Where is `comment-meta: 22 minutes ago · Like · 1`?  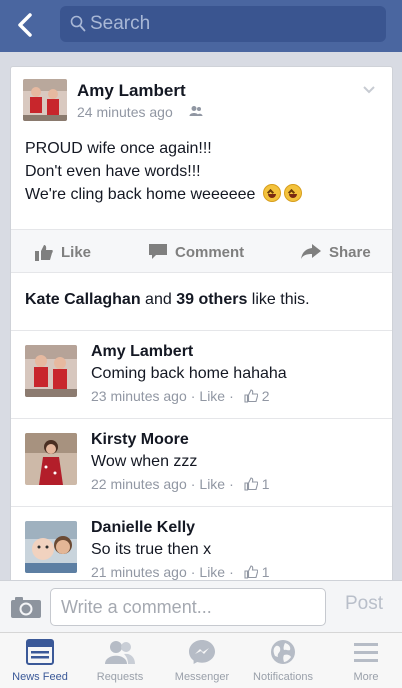 comment-meta: 22 minutes ago · Like · 1 is located at coordinates (180, 484).